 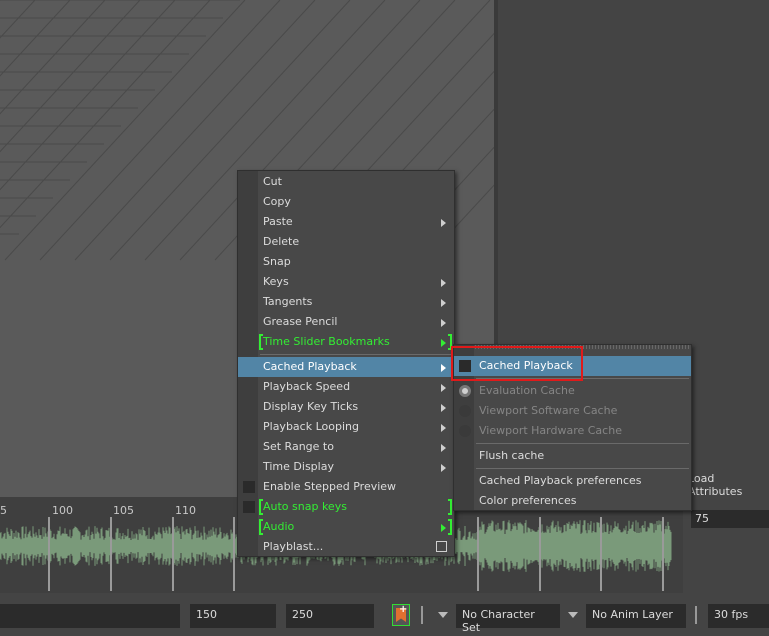 What do you see at coordinates (346, 447) in the screenshot?
I see `menu-item-set-range-to: Set Range to` at bounding box center [346, 447].